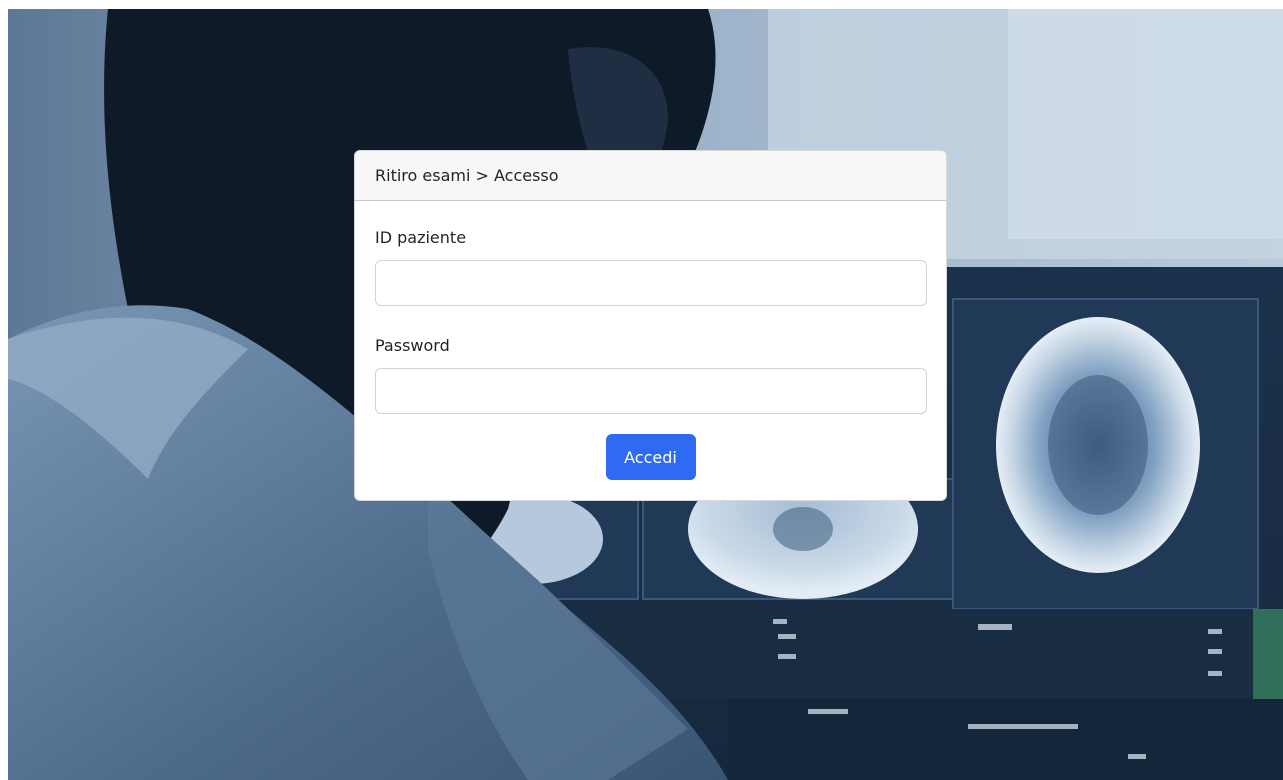 This screenshot has height=780, width=1283. Describe the element at coordinates (421, 237) in the screenshot. I see `patient-id-label: ID paziente` at that location.